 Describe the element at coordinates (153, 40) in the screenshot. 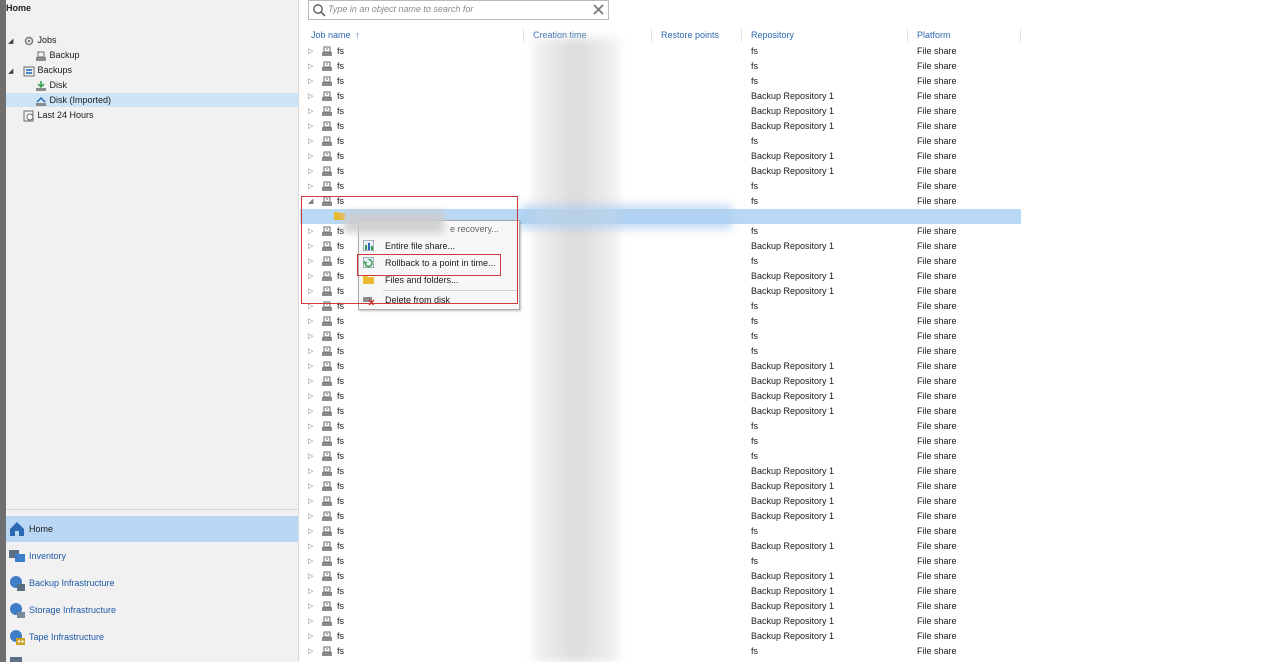

I see `tree-item-jobs: ◢ Jobs` at that location.